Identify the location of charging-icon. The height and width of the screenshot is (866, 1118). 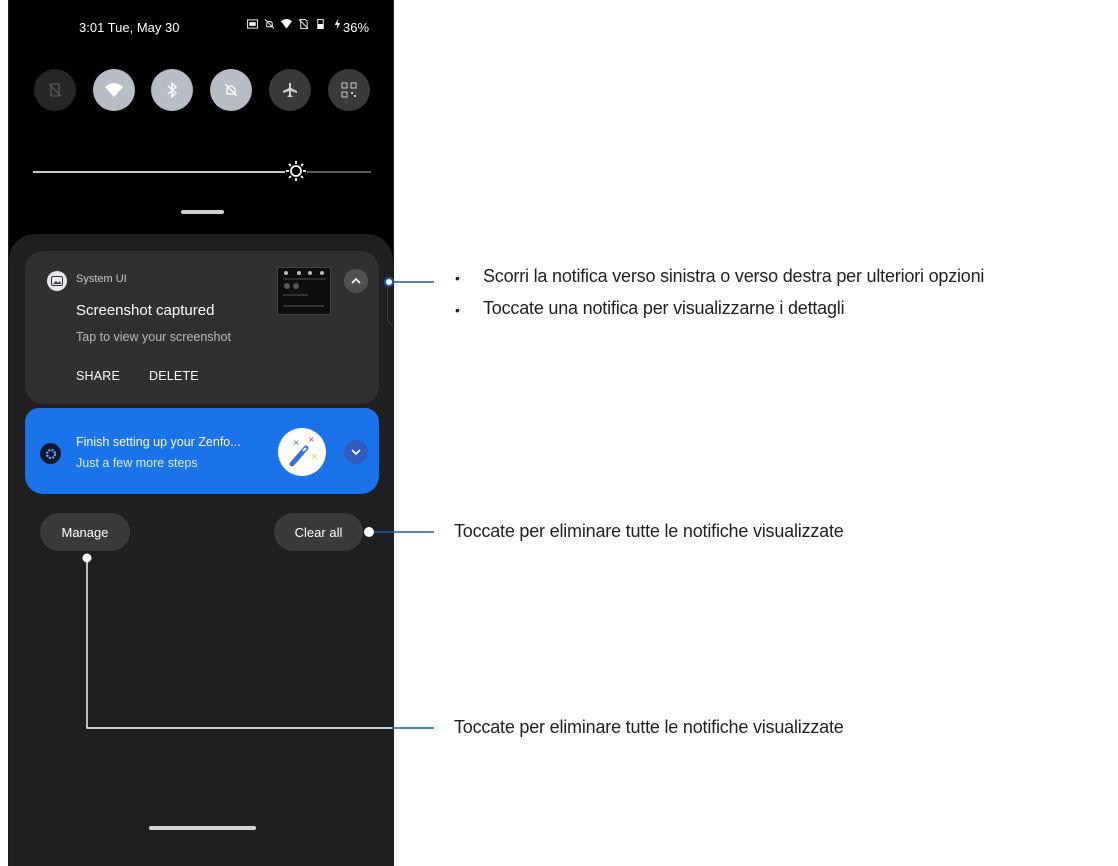
(337, 24).